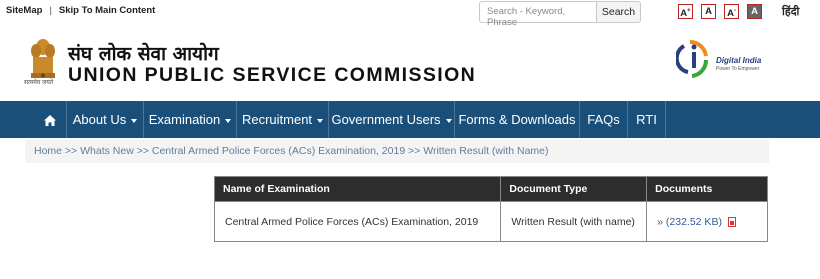 This screenshot has height=279, width=820. Describe the element at coordinates (277, 119) in the screenshot. I see `nav-recruitment-label: Recruitment` at that location.